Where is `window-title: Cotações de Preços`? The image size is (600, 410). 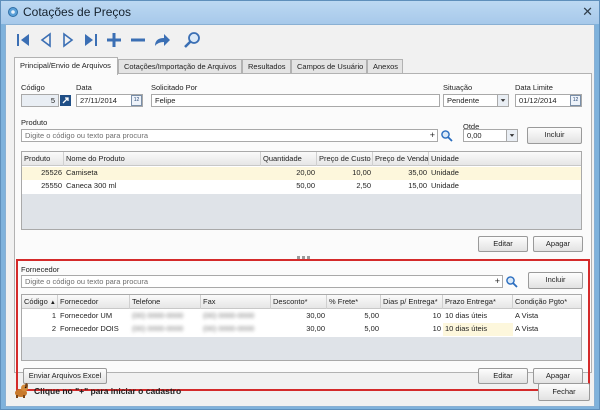 window-title: Cotações de Preços is located at coordinates (77, 12).